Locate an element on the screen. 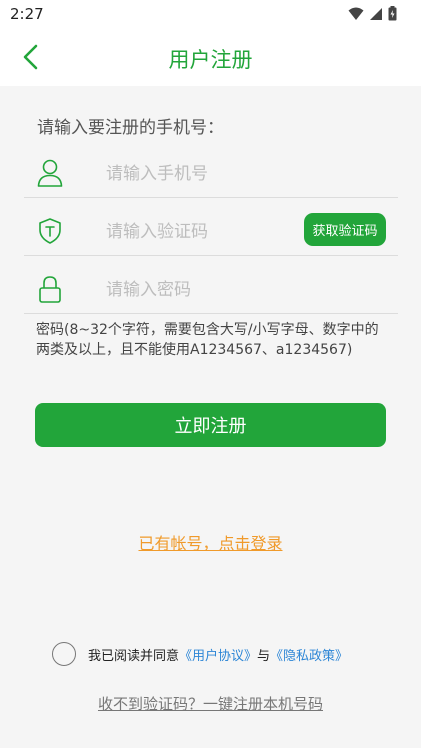 The image size is (421, 748). code-input is located at coordinates (201, 232).